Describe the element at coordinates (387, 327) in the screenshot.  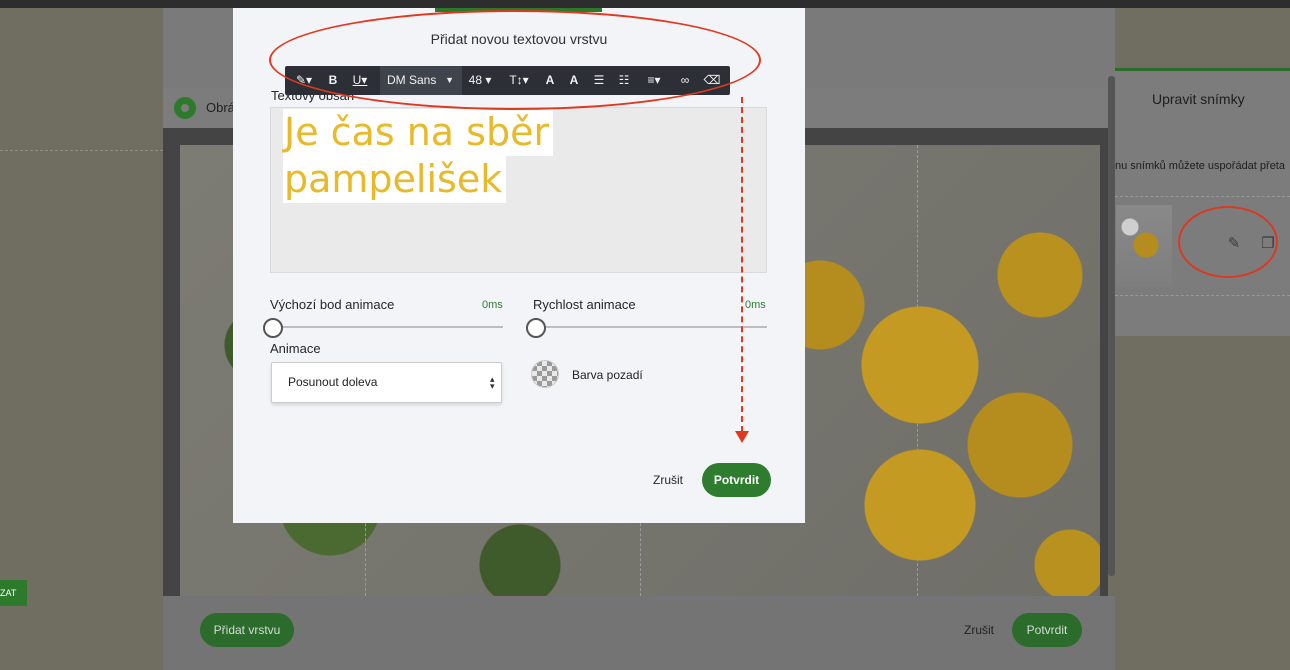
I see `start-point-slider-track` at that location.